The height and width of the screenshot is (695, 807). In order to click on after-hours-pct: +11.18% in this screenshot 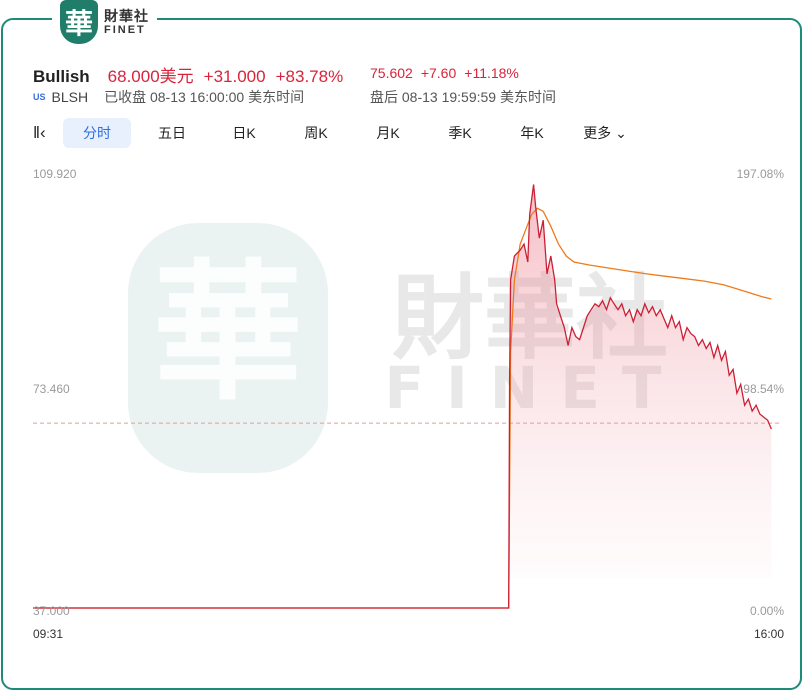, I will do `click(491, 73)`.